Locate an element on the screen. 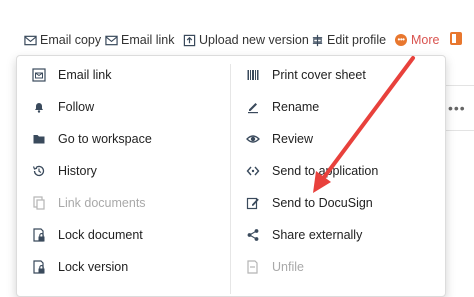  email-copy-button: Email copy is located at coordinates (62, 40).